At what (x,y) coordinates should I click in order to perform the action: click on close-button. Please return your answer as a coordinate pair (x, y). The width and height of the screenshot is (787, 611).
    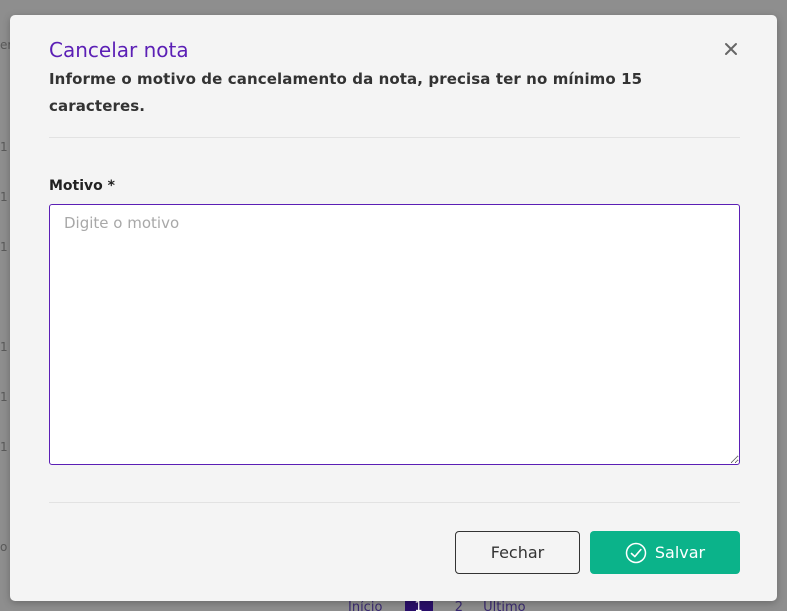
    Looking at the image, I should click on (731, 49).